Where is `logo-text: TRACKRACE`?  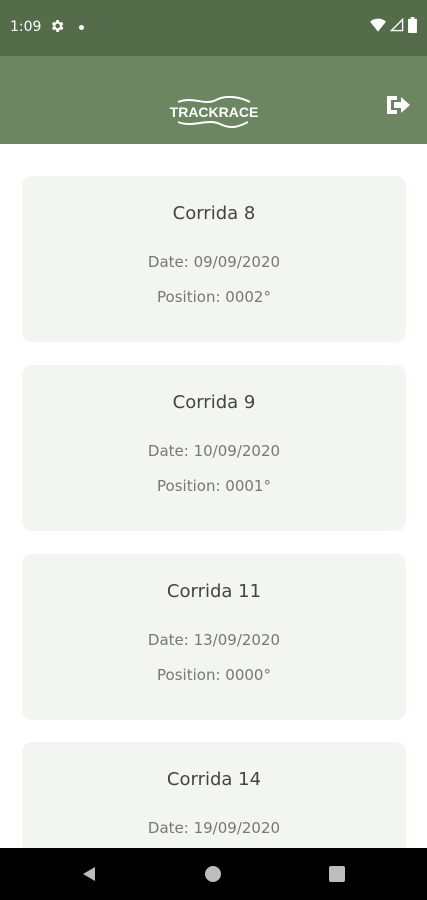 logo-text: TRACKRACE is located at coordinates (214, 112).